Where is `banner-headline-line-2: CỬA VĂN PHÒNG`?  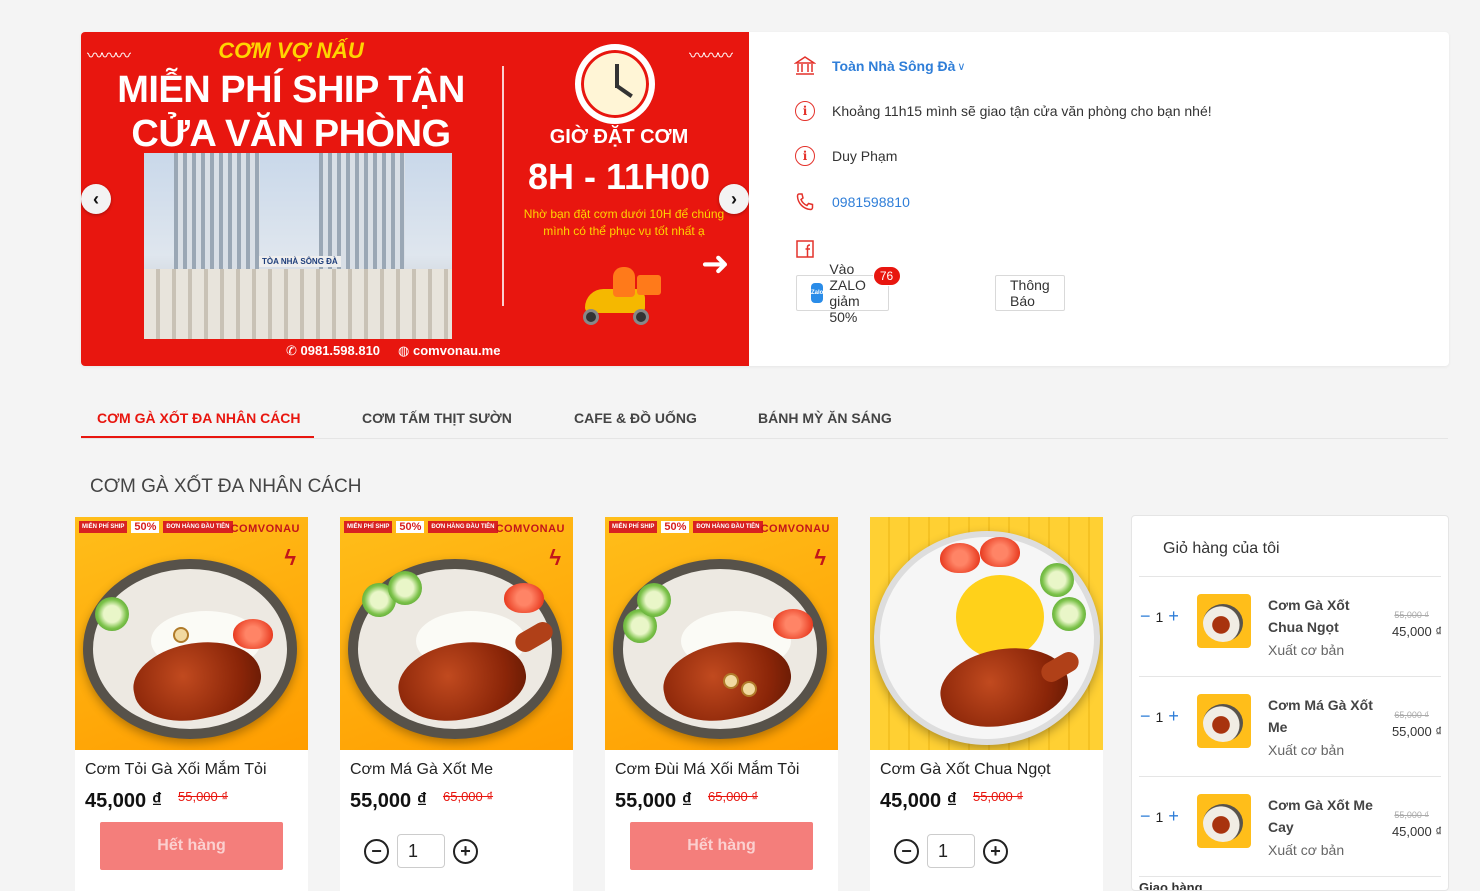
banner-headline-line-2: CỬA VĂN PHÒNG is located at coordinates (291, 134).